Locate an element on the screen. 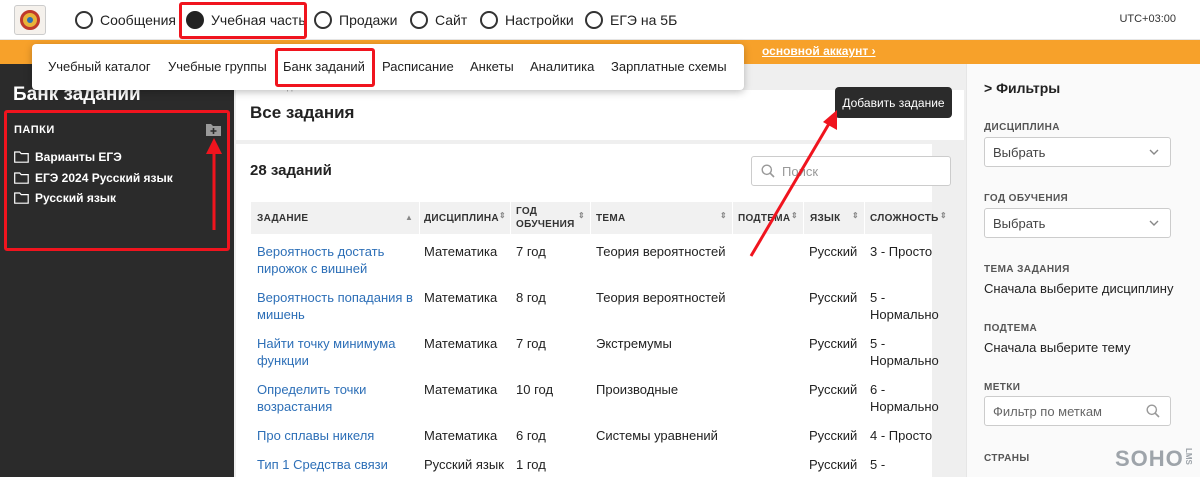 This screenshot has width=1200, height=477. add-task-button: Добавить задание is located at coordinates (893, 102).